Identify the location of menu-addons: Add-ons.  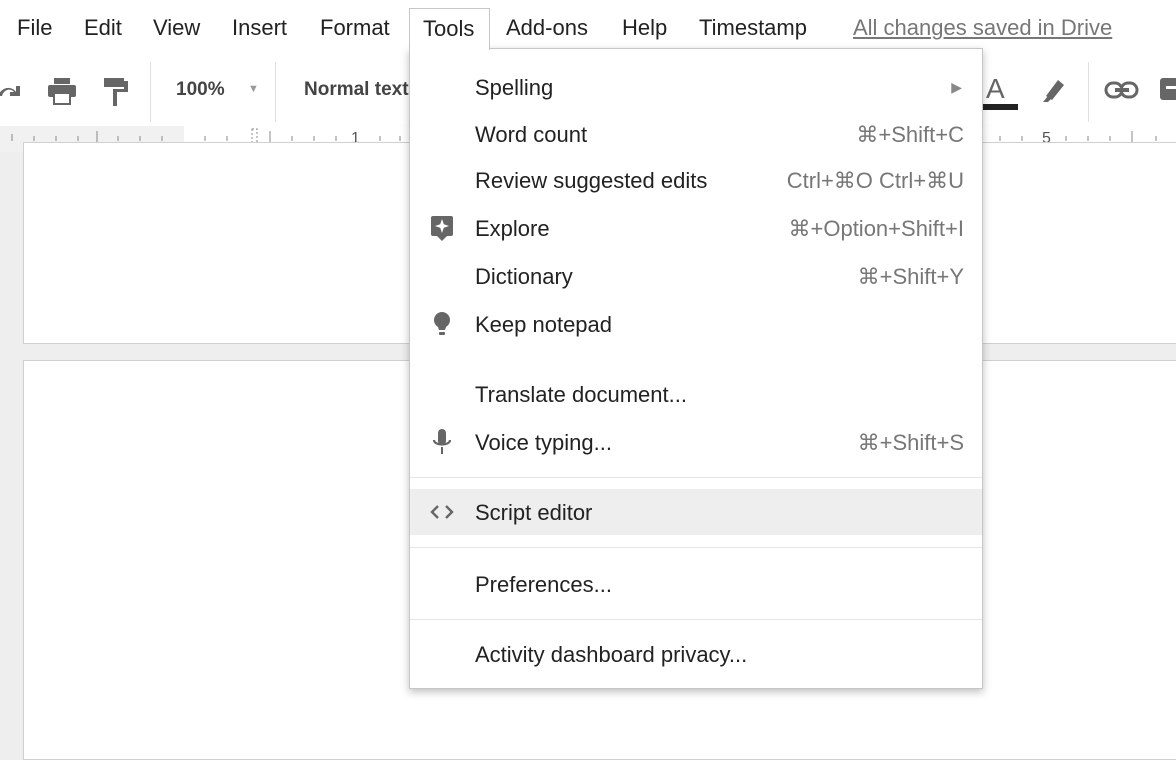
(547, 28).